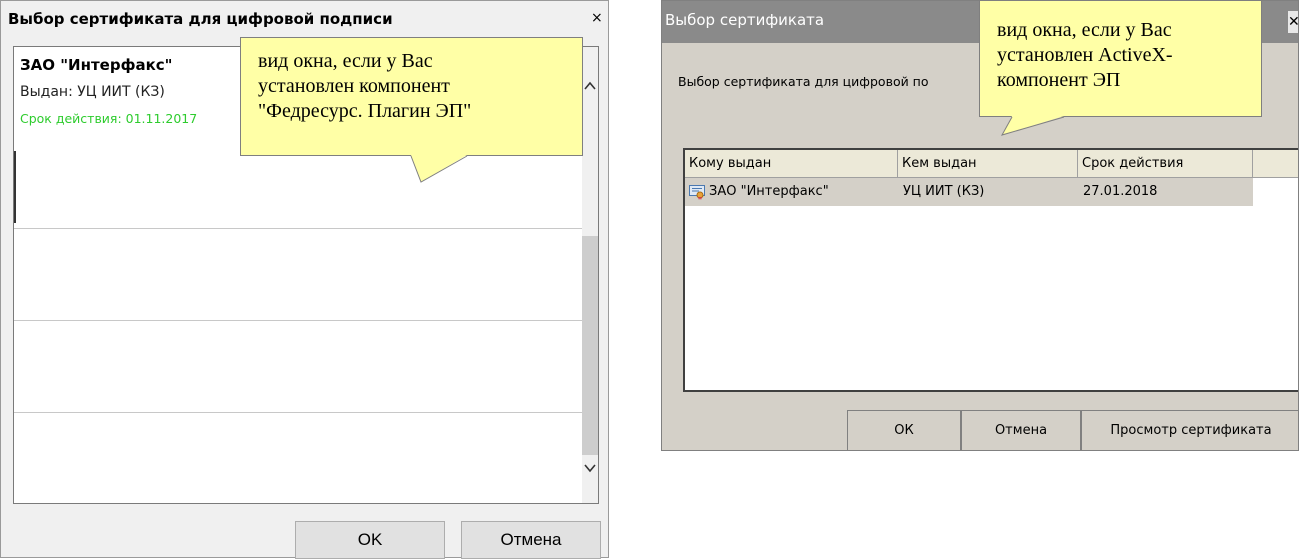 The image size is (1299, 559). What do you see at coordinates (944, 191) in the screenshot?
I see `cell-issued-by: УЦ ИИТ (КЗ)` at bounding box center [944, 191].